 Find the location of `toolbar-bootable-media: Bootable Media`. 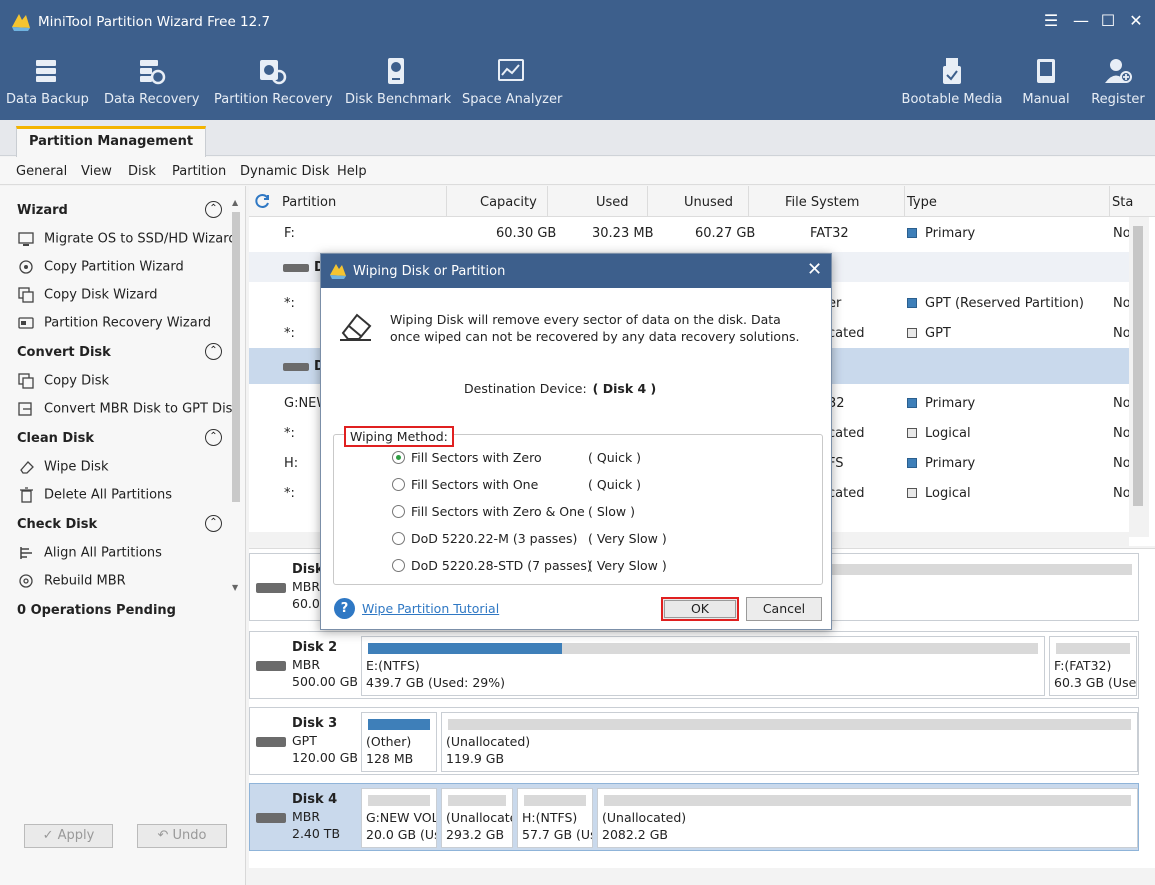

toolbar-bootable-media: Bootable Media is located at coordinates (952, 82).